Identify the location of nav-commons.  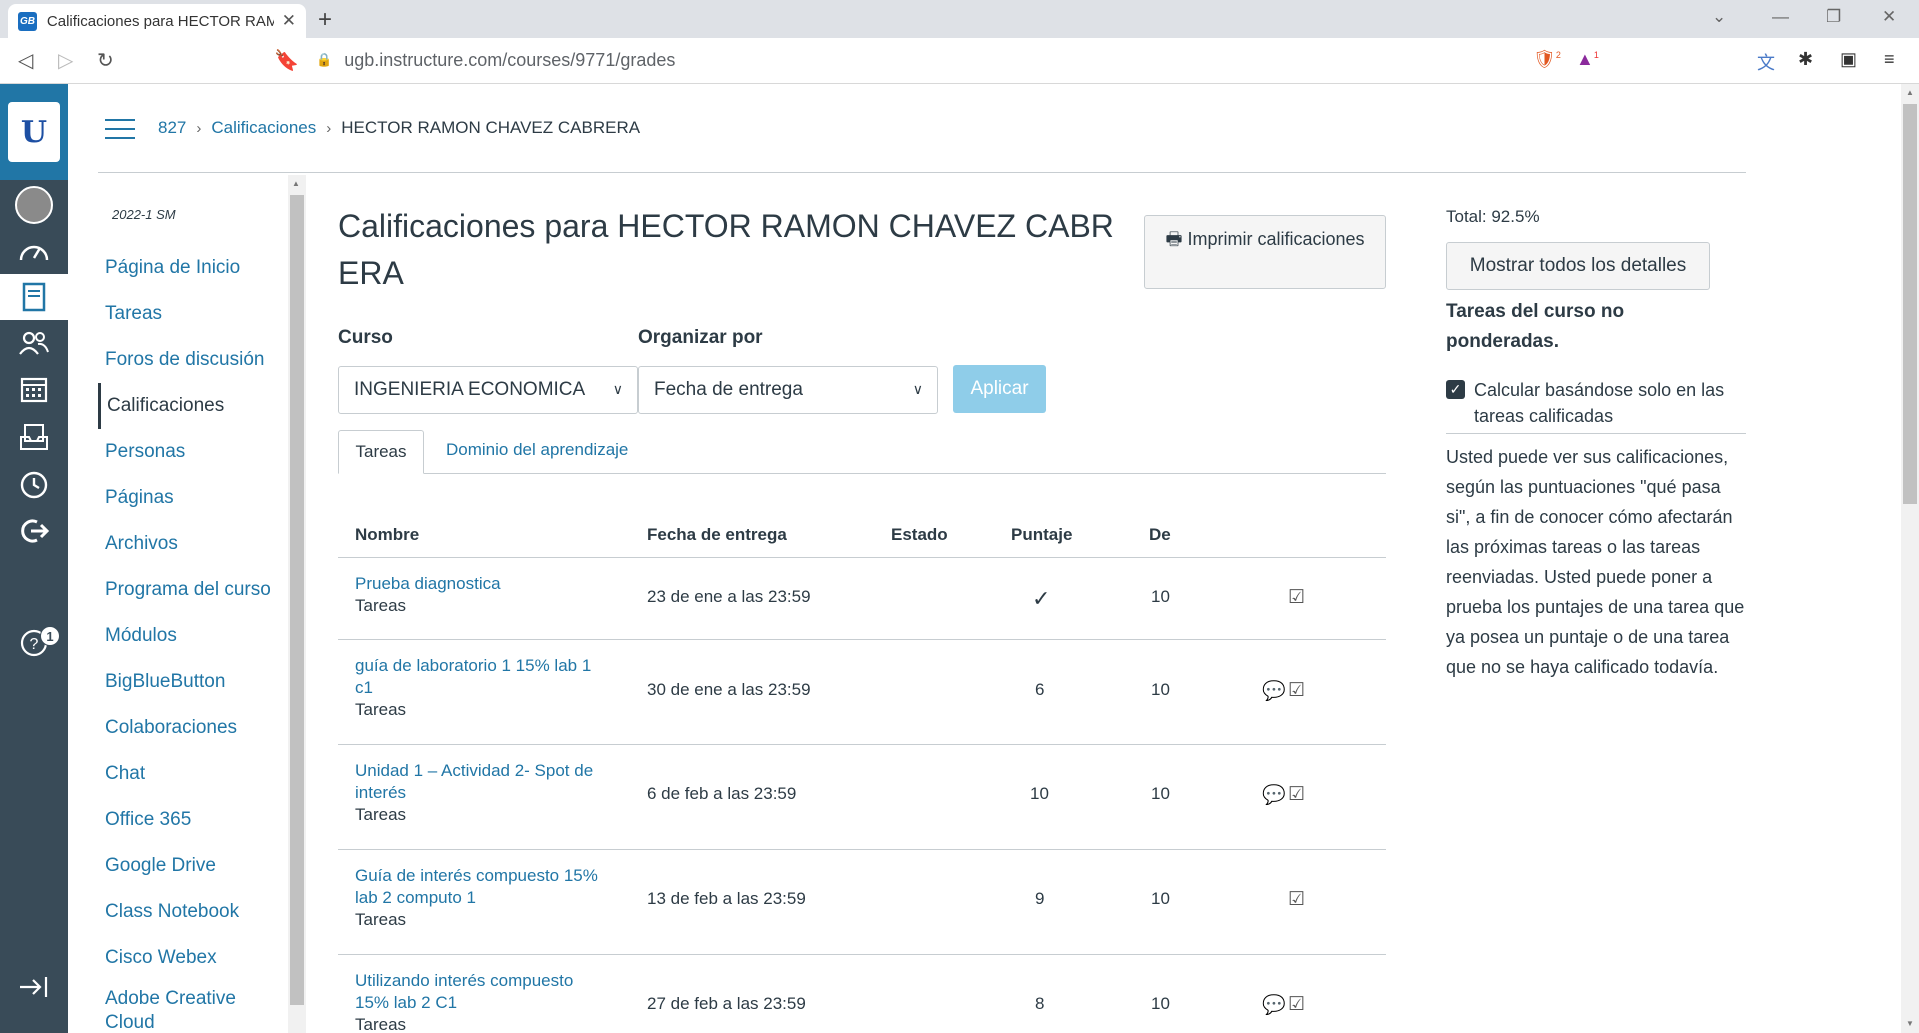
(34, 531).